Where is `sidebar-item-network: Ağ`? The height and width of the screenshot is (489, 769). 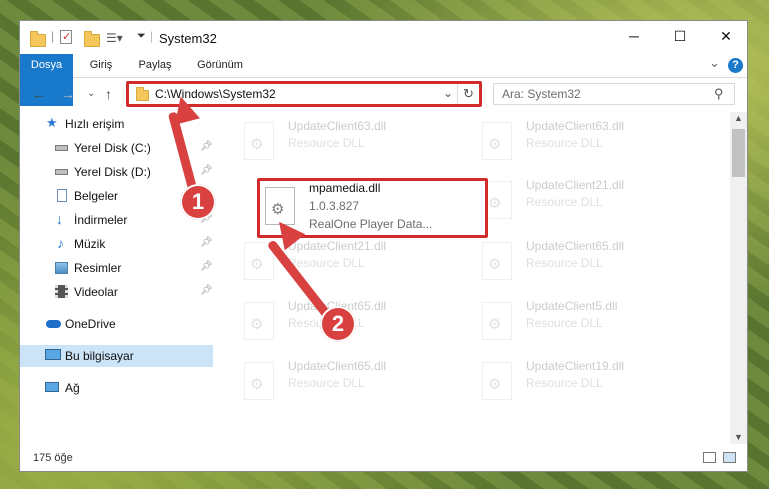
sidebar-item-network: Ağ is located at coordinates (116, 388).